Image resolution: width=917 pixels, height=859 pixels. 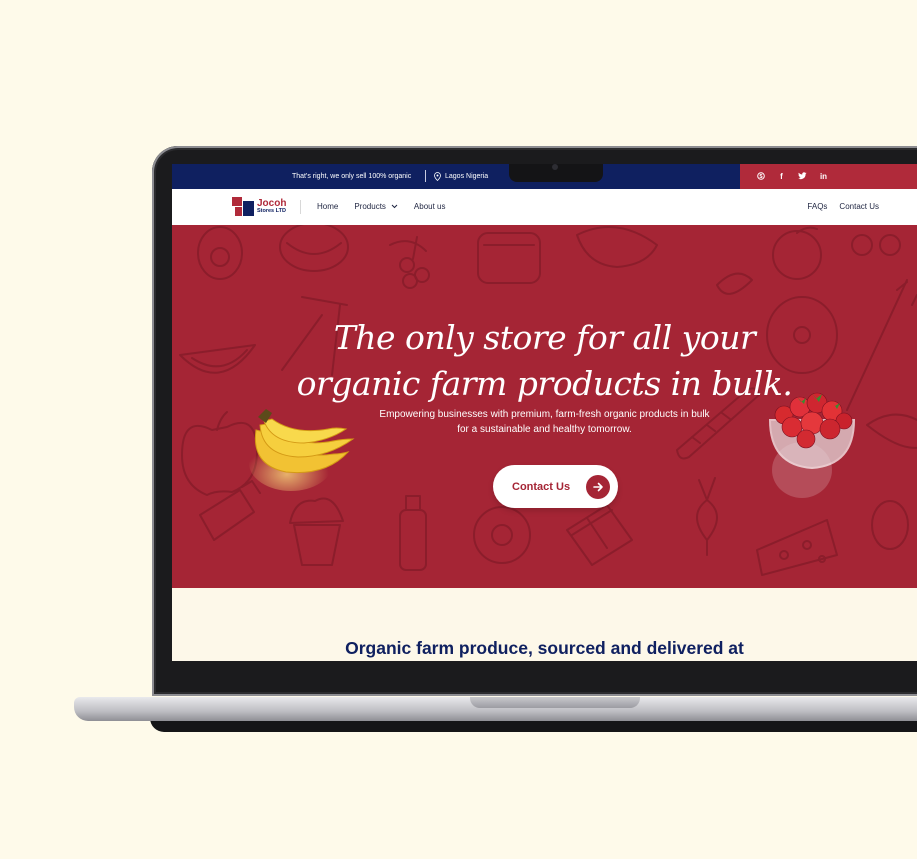 I want to click on social-links: S f in, so click(x=828, y=176).